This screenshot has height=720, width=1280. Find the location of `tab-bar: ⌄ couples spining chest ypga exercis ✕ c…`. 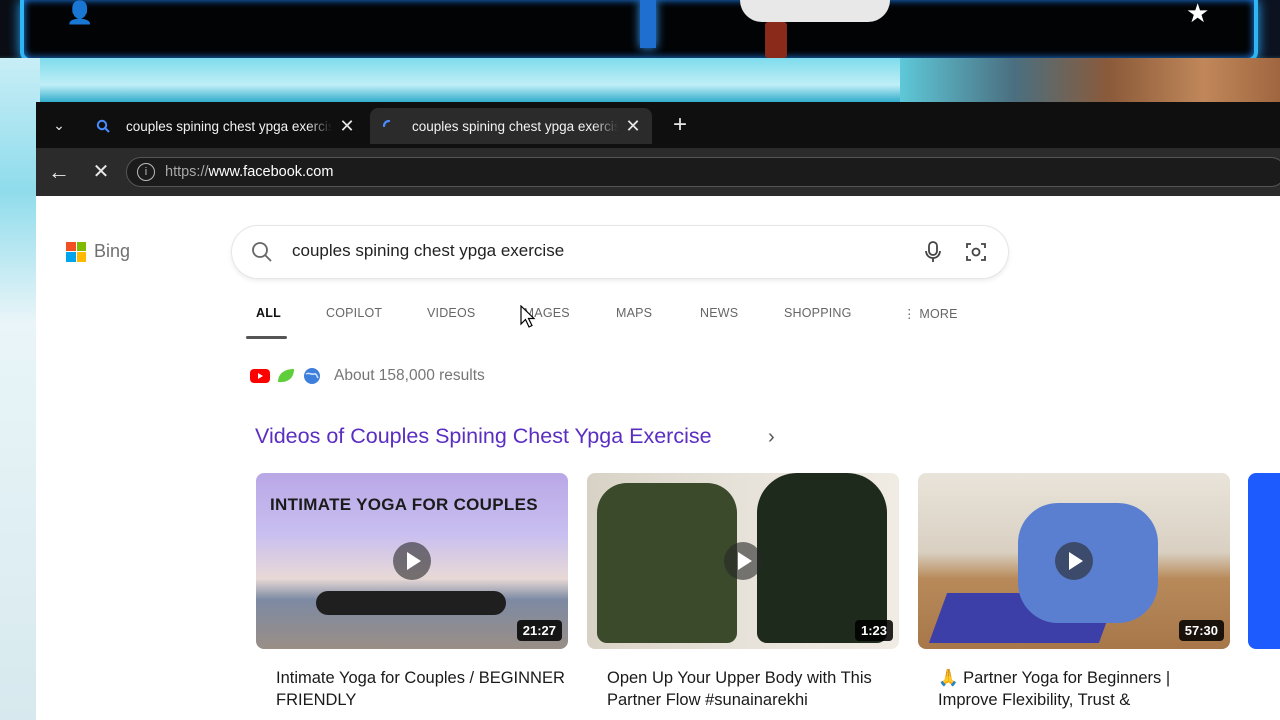

tab-bar: ⌄ couples spining chest ypga exercis ✕ c… is located at coordinates (658, 125).